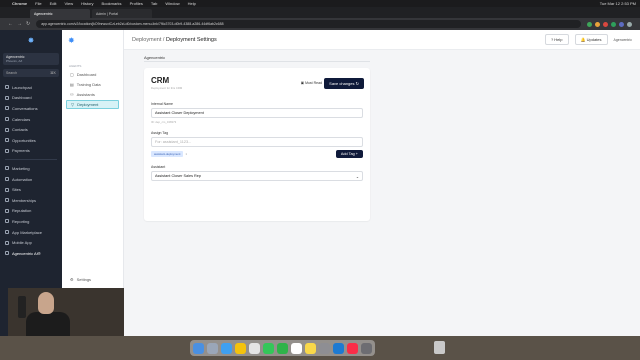 This screenshot has width=640, height=360. Describe the element at coordinates (226, 348) in the screenshot. I see `safari-icon` at that location.